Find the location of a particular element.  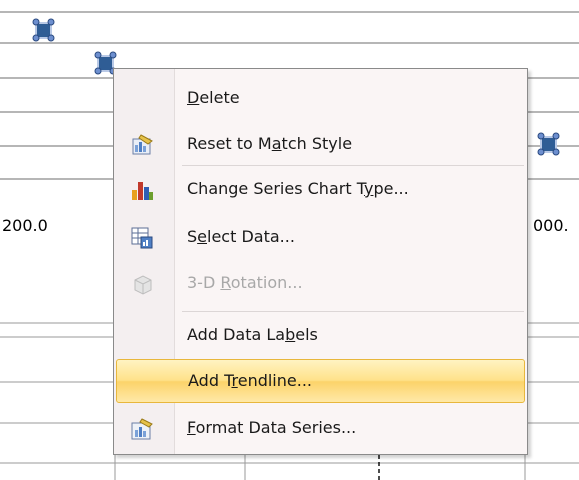

menu-item-reset-to-match-style: Reset to Match Style is located at coordinates (320, 145).